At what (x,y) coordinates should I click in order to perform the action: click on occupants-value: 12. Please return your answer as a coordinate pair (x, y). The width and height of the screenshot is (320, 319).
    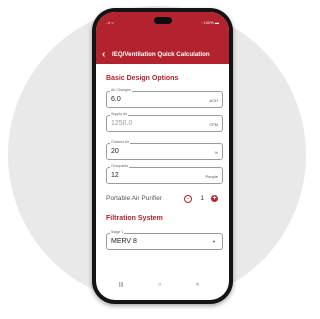
    Looking at the image, I should click on (115, 175).